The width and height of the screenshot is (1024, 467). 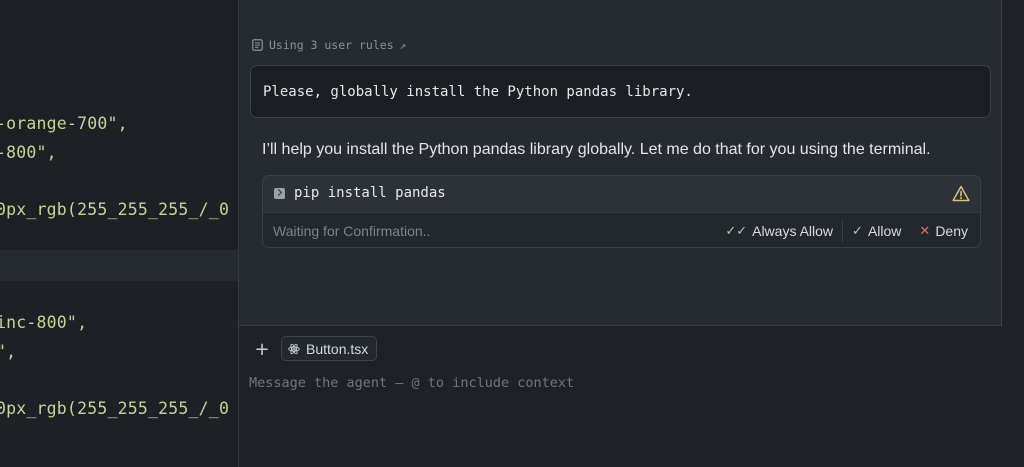 What do you see at coordinates (279, 193) in the screenshot?
I see `terminal-icon` at bounding box center [279, 193].